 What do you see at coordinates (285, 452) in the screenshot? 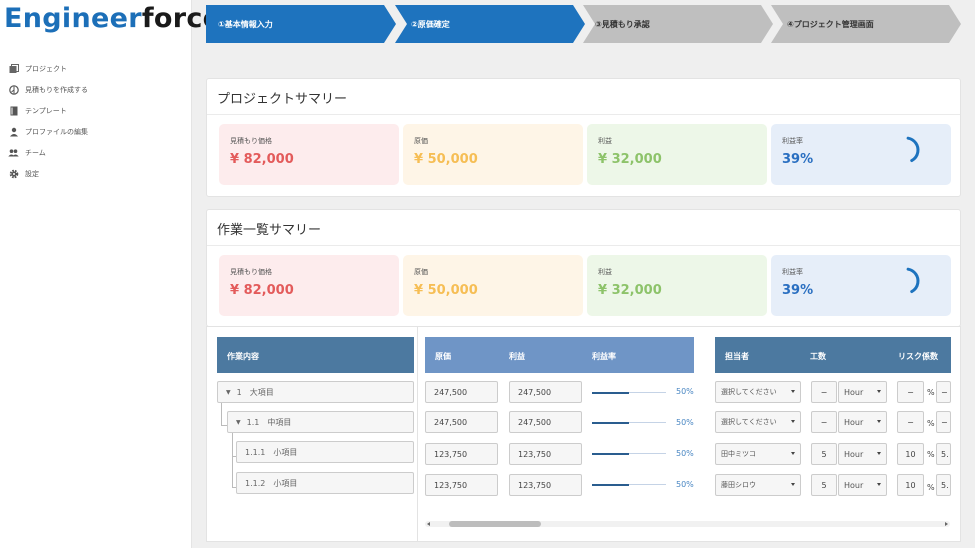
I see `task-name: 小項目` at bounding box center [285, 452].